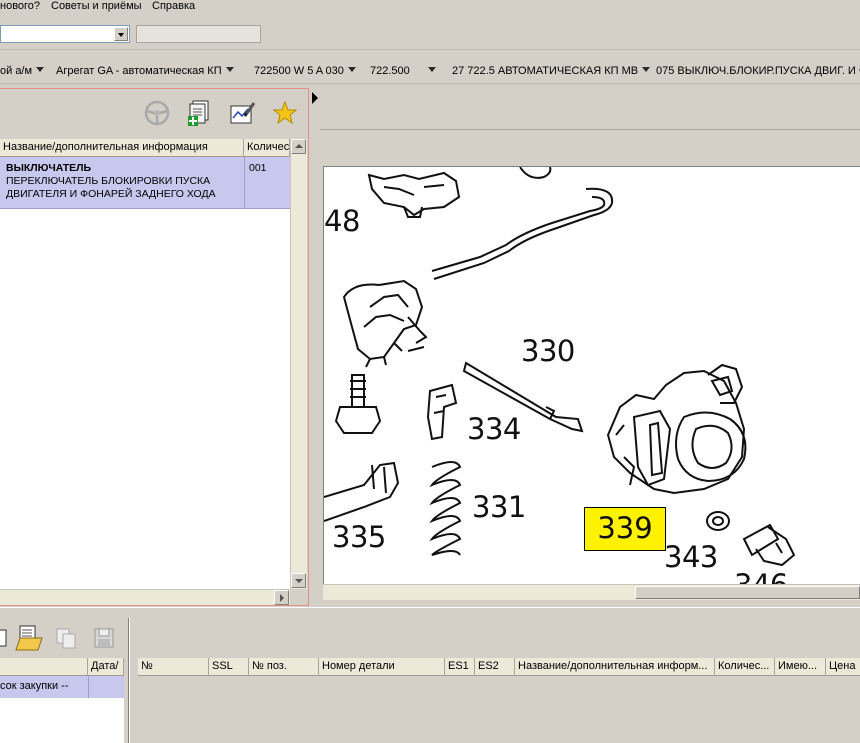 The width and height of the screenshot is (860, 743). What do you see at coordinates (122, 148) in the screenshot?
I see `column-header-name: Название/дополнительная информация` at bounding box center [122, 148].